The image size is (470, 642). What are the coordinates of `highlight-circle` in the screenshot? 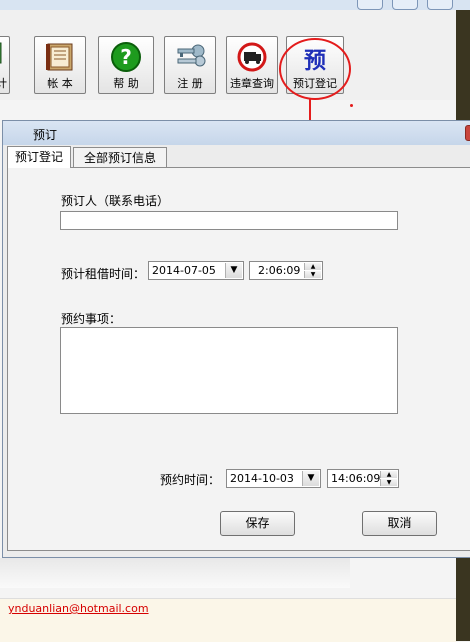 It's located at (315, 69).